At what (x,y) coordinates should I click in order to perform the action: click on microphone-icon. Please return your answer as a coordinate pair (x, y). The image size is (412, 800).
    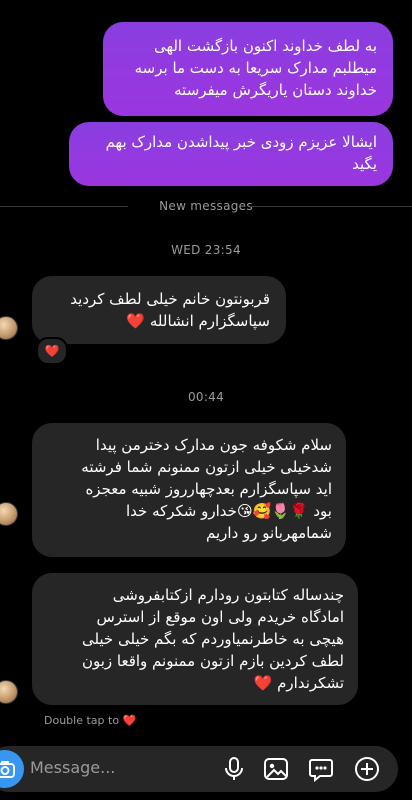
    Looking at the image, I should click on (234, 769).